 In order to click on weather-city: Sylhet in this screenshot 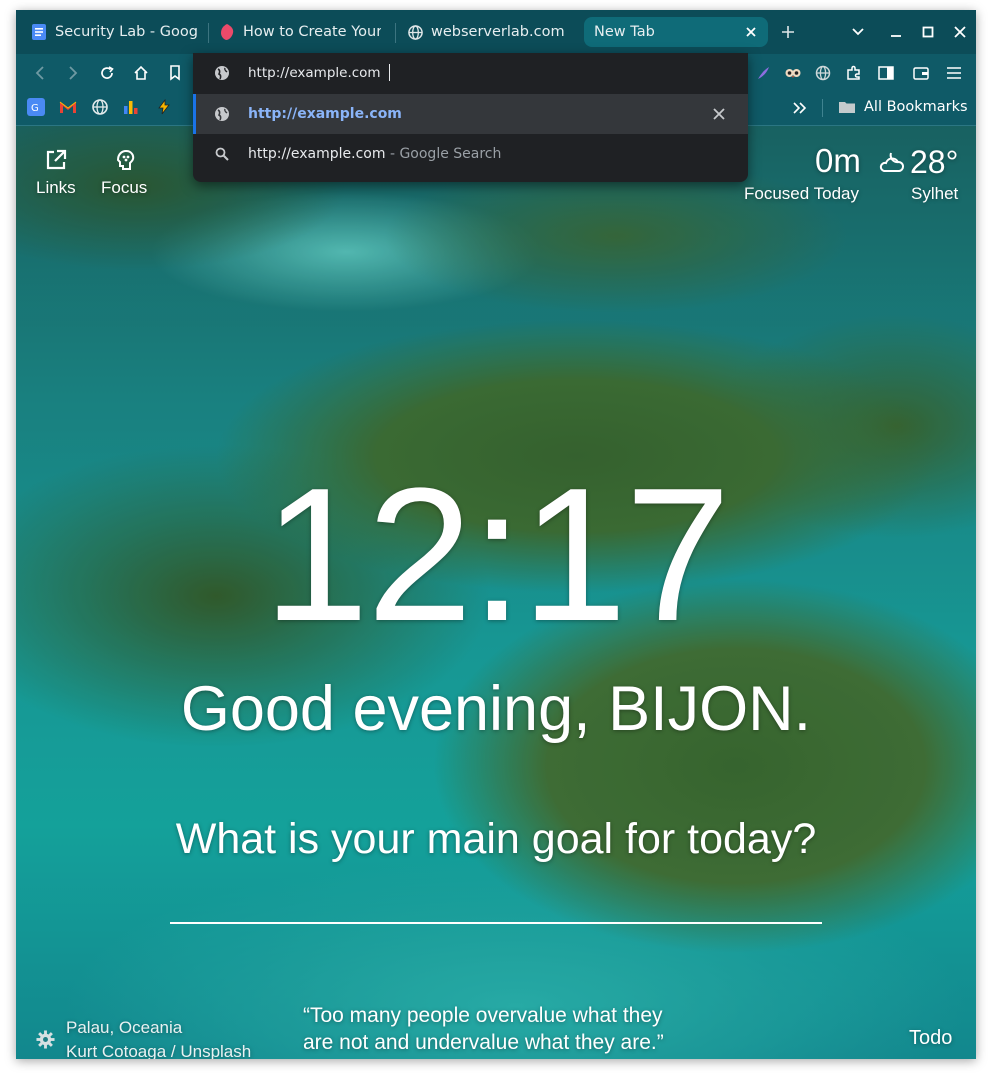, I will do `click(935, 193)`.